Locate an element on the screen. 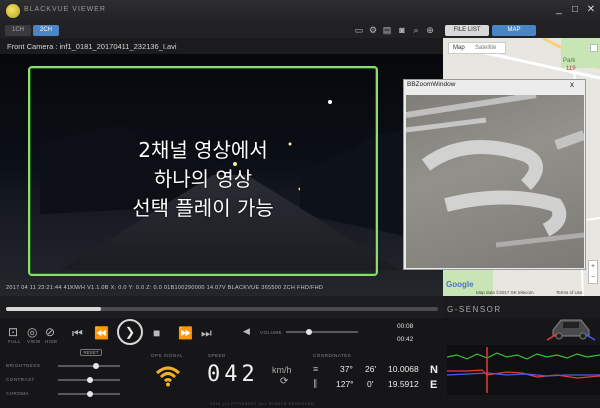 The width and height of the screenshot is (600, 408). longitude-icon: ∥ is located at coordinates (315, 383).